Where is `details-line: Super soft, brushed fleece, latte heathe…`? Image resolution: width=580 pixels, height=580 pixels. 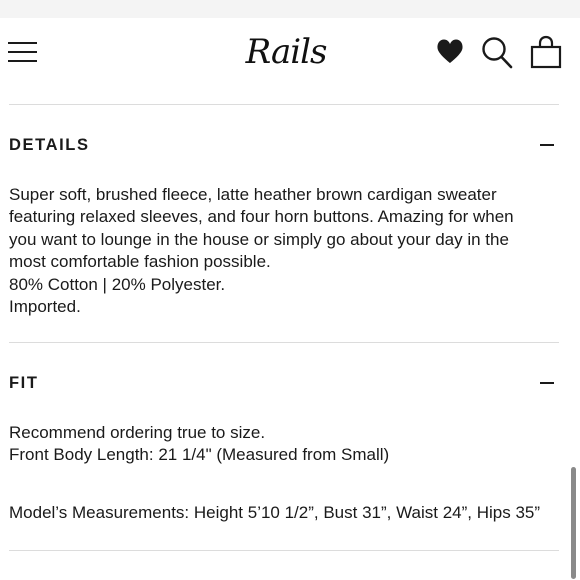 details-line: Super soft, brushed fleece, latte heathe… is located at coordinates (253, 194).